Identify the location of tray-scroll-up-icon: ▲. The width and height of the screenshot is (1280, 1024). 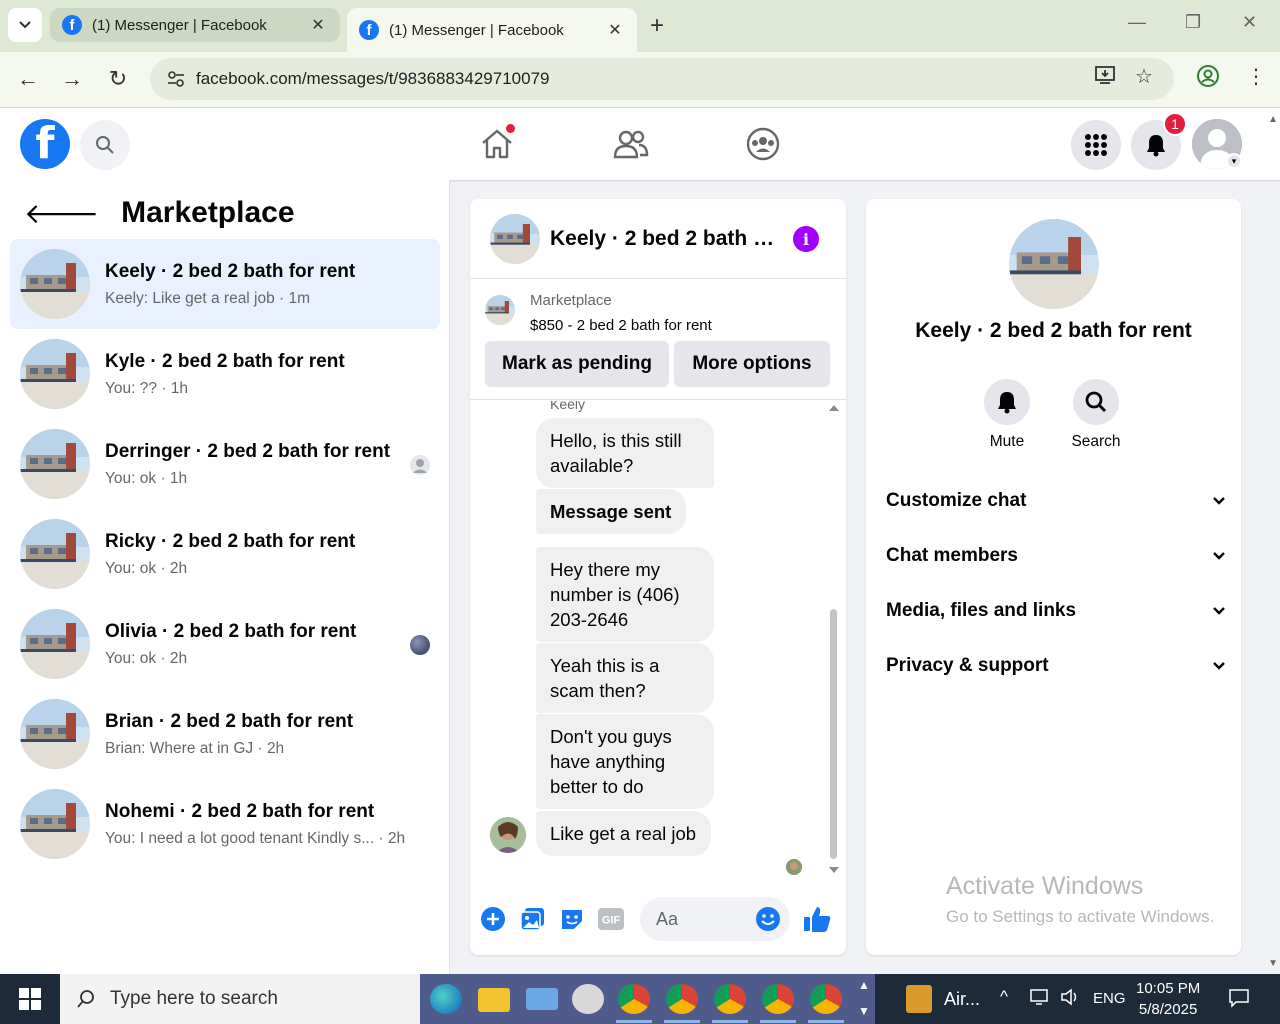
(864, 985).